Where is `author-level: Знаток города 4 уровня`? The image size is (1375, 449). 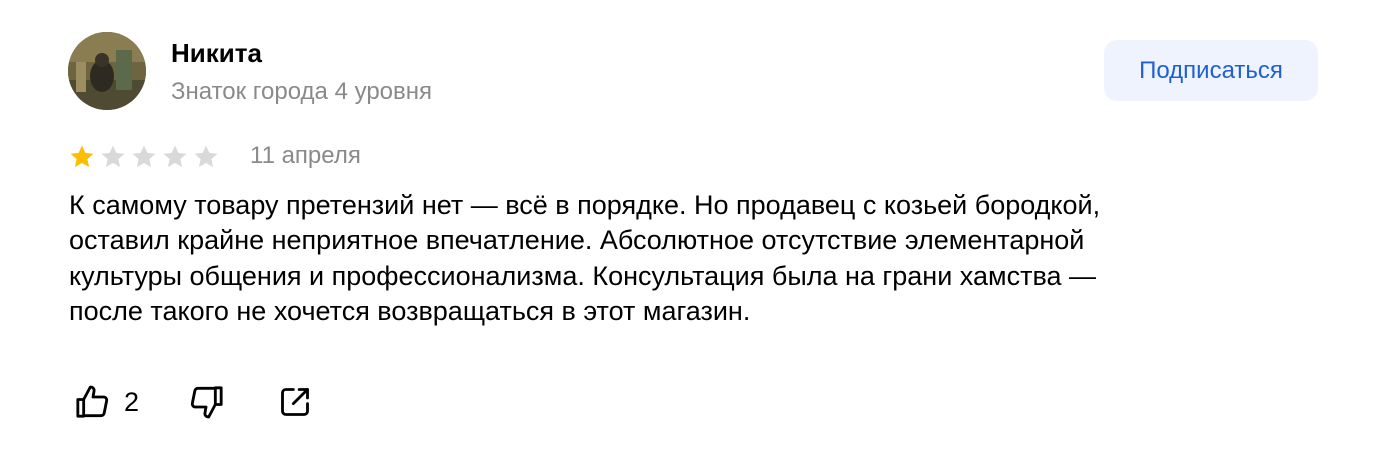 author-level: Знаток города 4 уровня is located at coordinates (302, 91).